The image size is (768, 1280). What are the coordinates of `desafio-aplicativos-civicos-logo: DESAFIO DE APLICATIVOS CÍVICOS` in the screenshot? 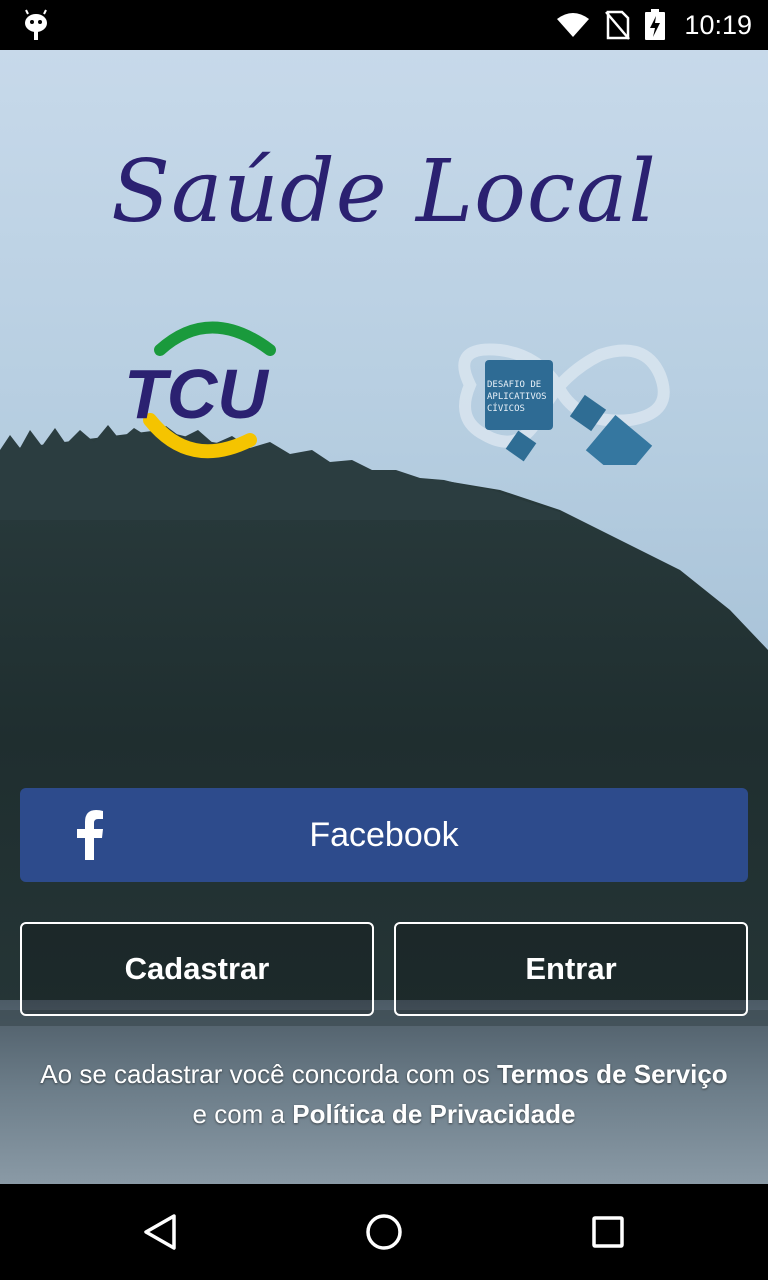 It's located at (564, 404).